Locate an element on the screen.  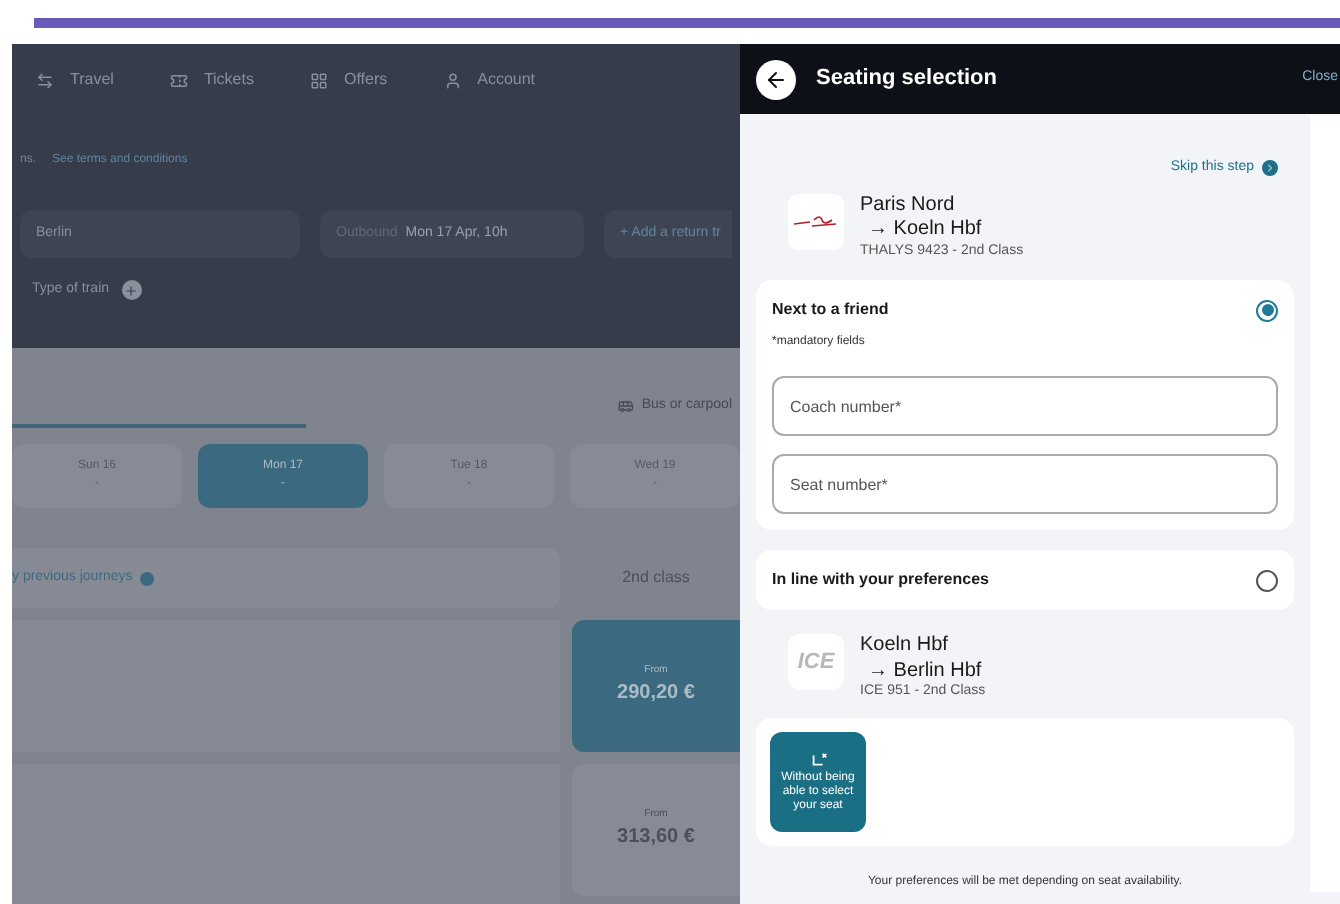
panel-title: Seating selection is located at coordinates (907, 79).